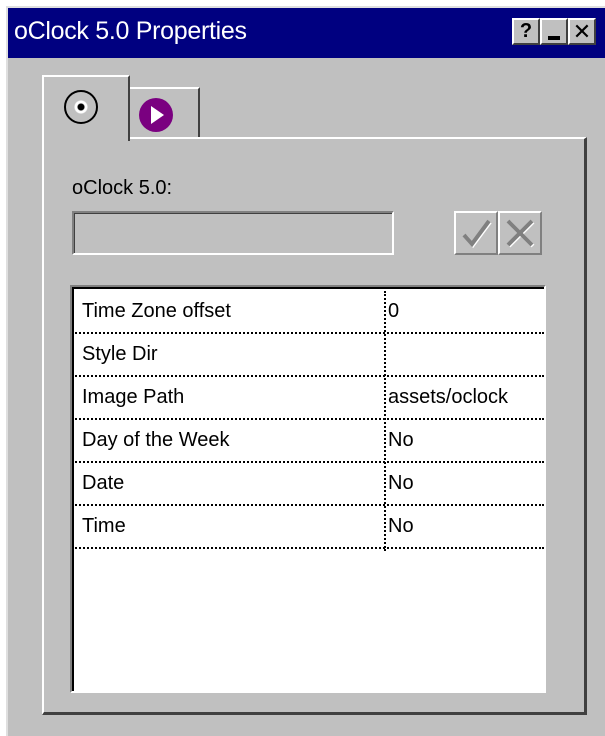 This screenshot has width=605, height=736. I want to click on name-input, so click(233, 233).